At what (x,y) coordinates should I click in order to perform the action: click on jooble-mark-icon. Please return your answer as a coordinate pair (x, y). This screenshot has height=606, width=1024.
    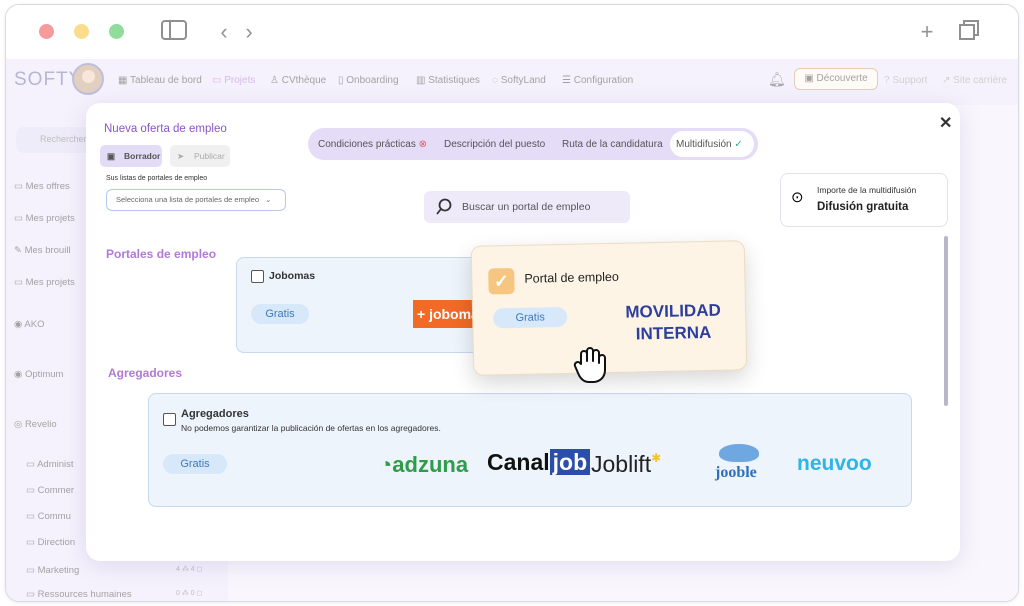
    Looking at the image, I should click on (739, 453).